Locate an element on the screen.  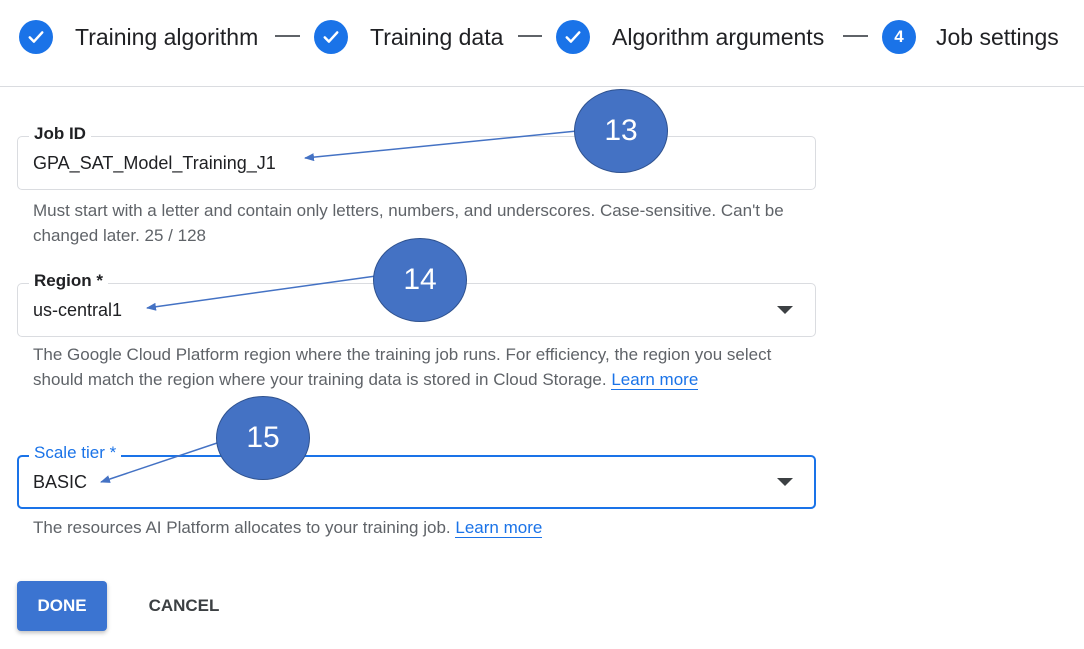
job-id-field: Job ID GPA_SAT_Model_Training_J1 is located at coordinates (416, 157).